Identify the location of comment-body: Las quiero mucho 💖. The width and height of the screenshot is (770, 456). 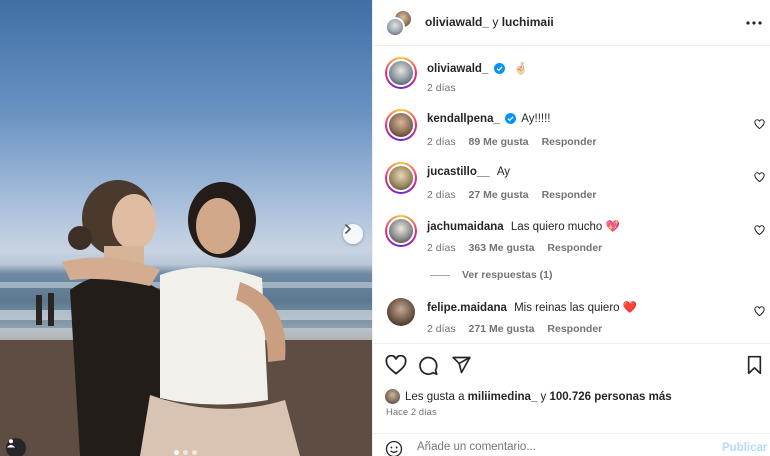
(565, 227).